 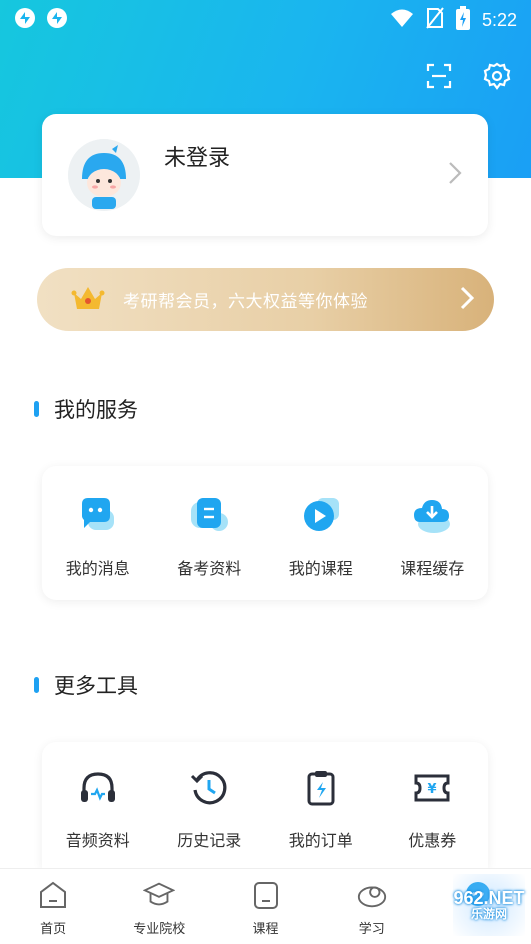 I want to click on service-materials: 备考资料, so click(x=210, y=533).